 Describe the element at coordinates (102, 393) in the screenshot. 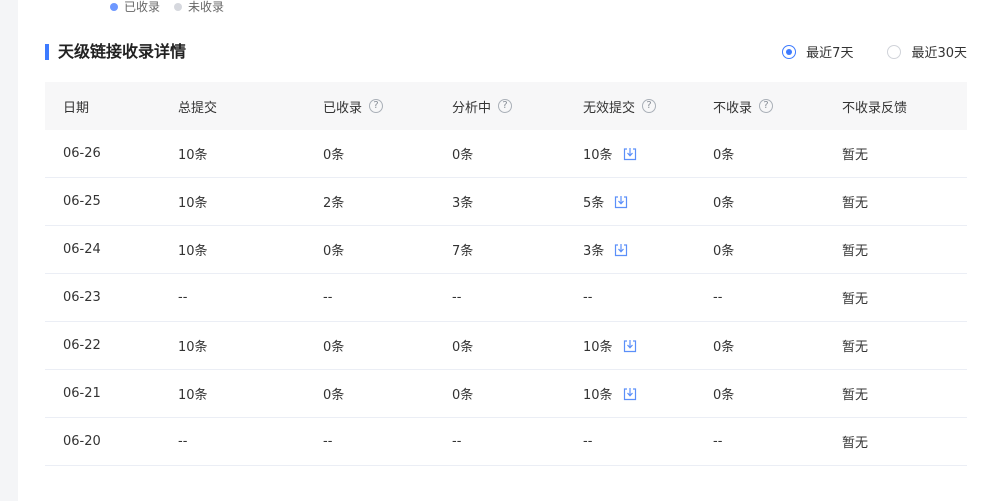

I see `cell-date: 06-21` at that location.